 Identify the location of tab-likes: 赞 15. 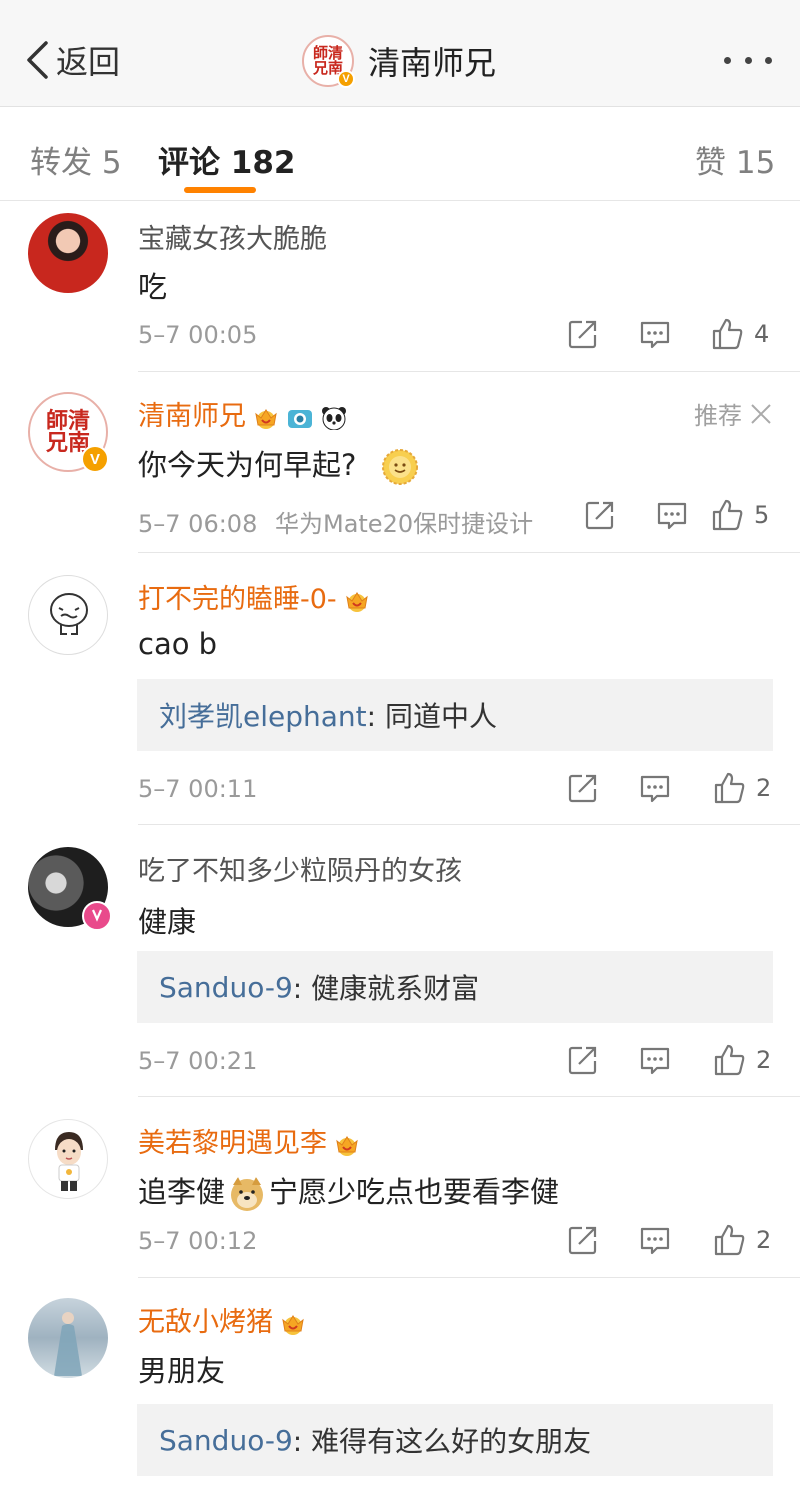
(735, 159).